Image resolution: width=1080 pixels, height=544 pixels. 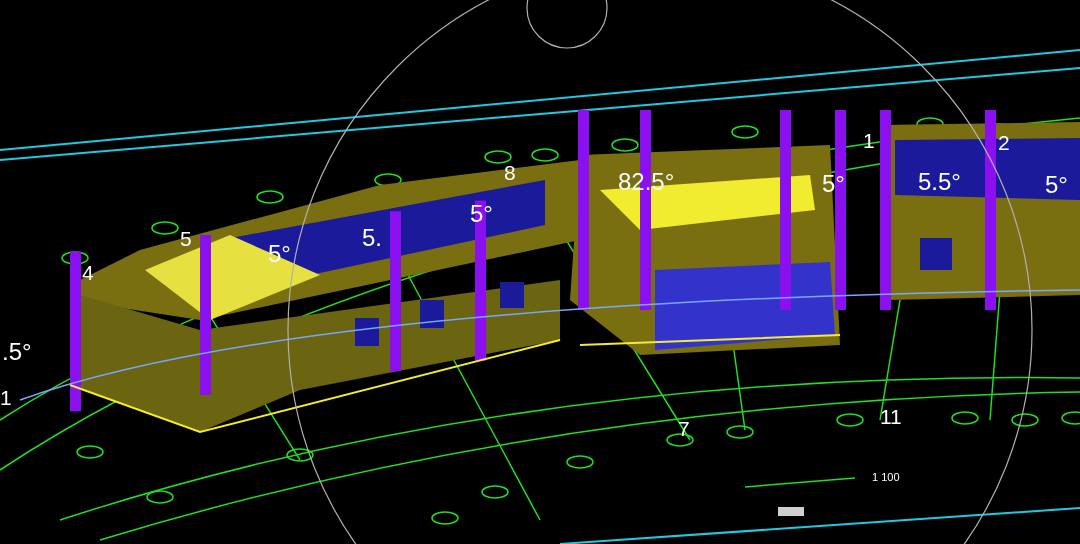 What do you see at coordinates (17, 351) in the screenshot?
I see `angle-label: .5°` at bounding box center [17, 351].